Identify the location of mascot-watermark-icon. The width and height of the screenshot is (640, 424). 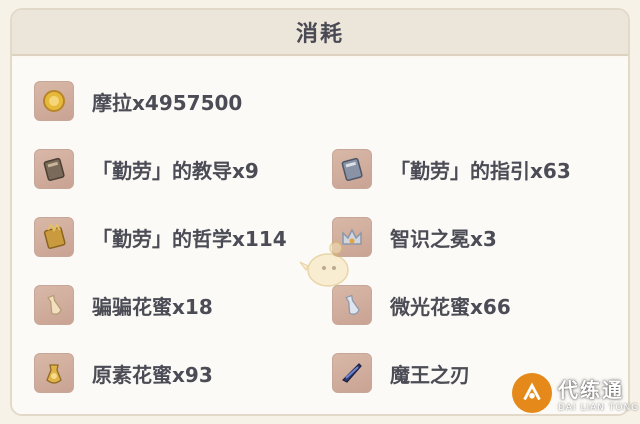
(324, 264).